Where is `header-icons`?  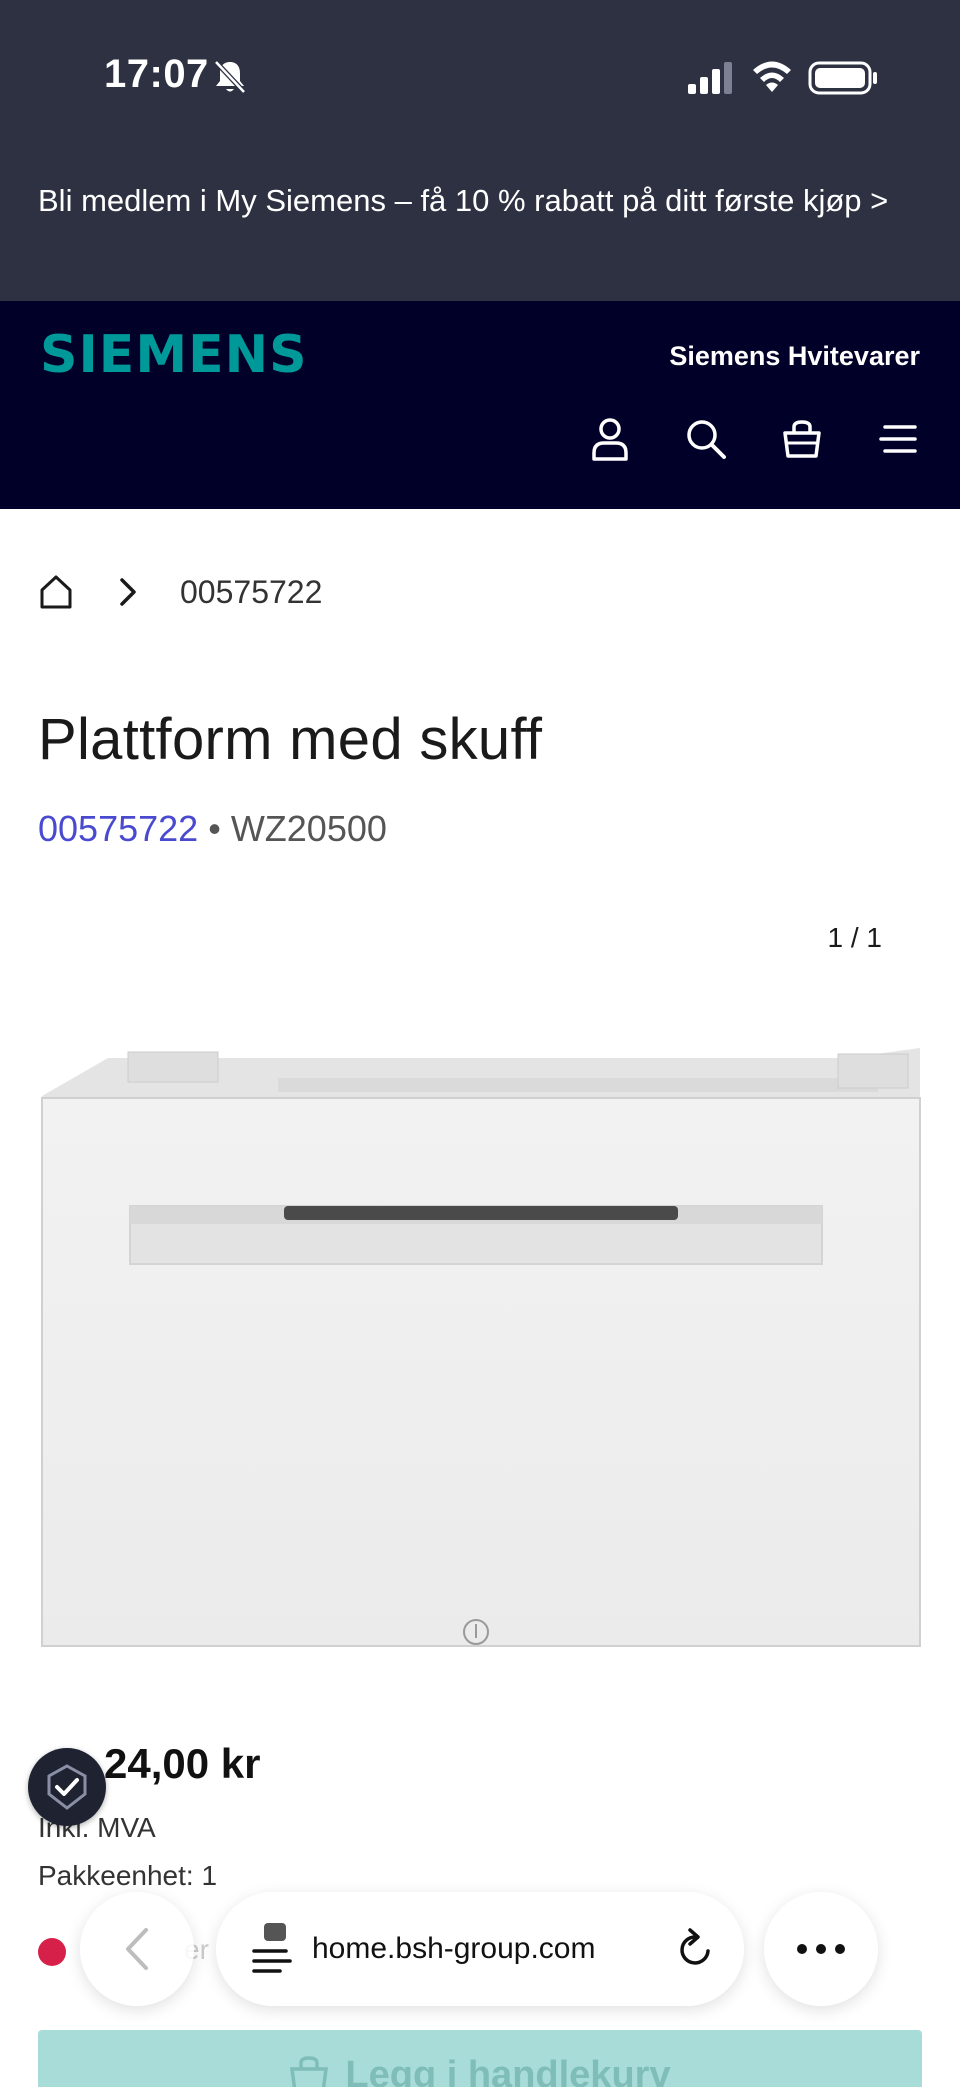
header-icons is located at coordinates (754, 439).